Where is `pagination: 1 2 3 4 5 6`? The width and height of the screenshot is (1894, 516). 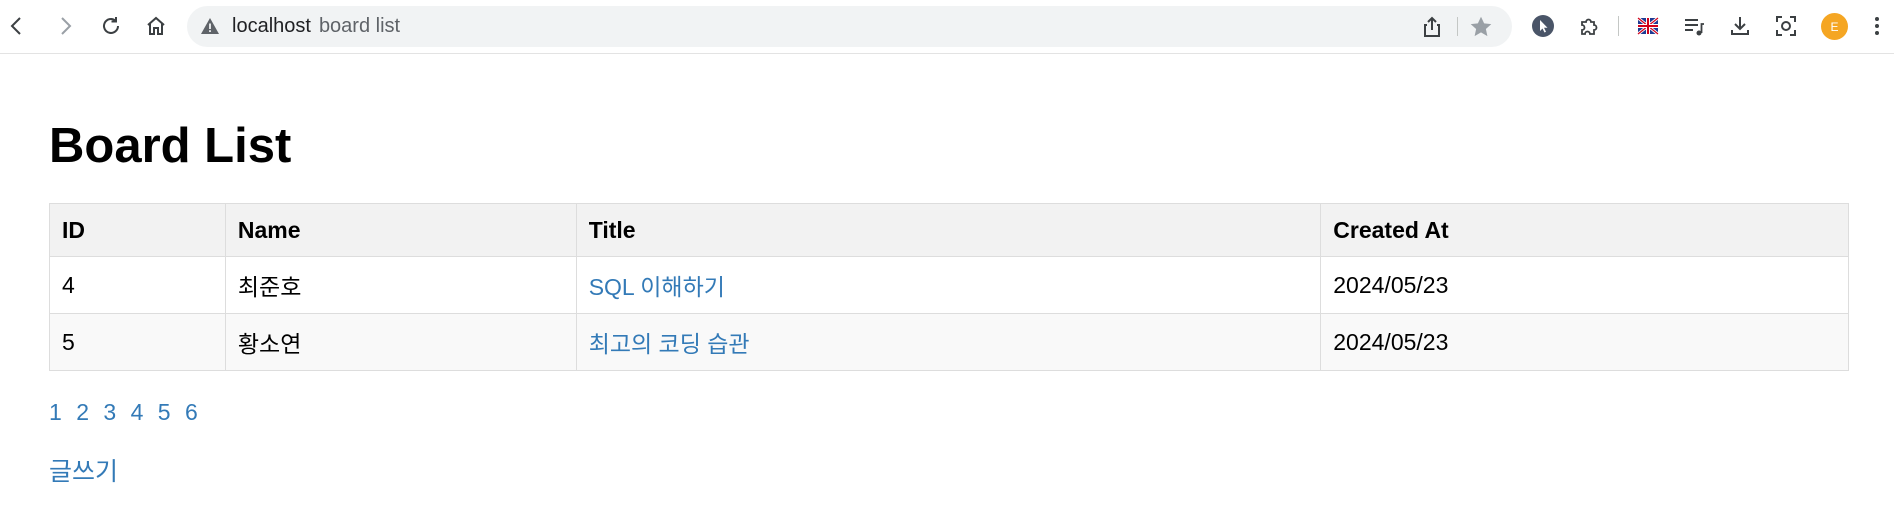 pagination: 1 2 3 4 5 6 is located at coordinates (127, 412).